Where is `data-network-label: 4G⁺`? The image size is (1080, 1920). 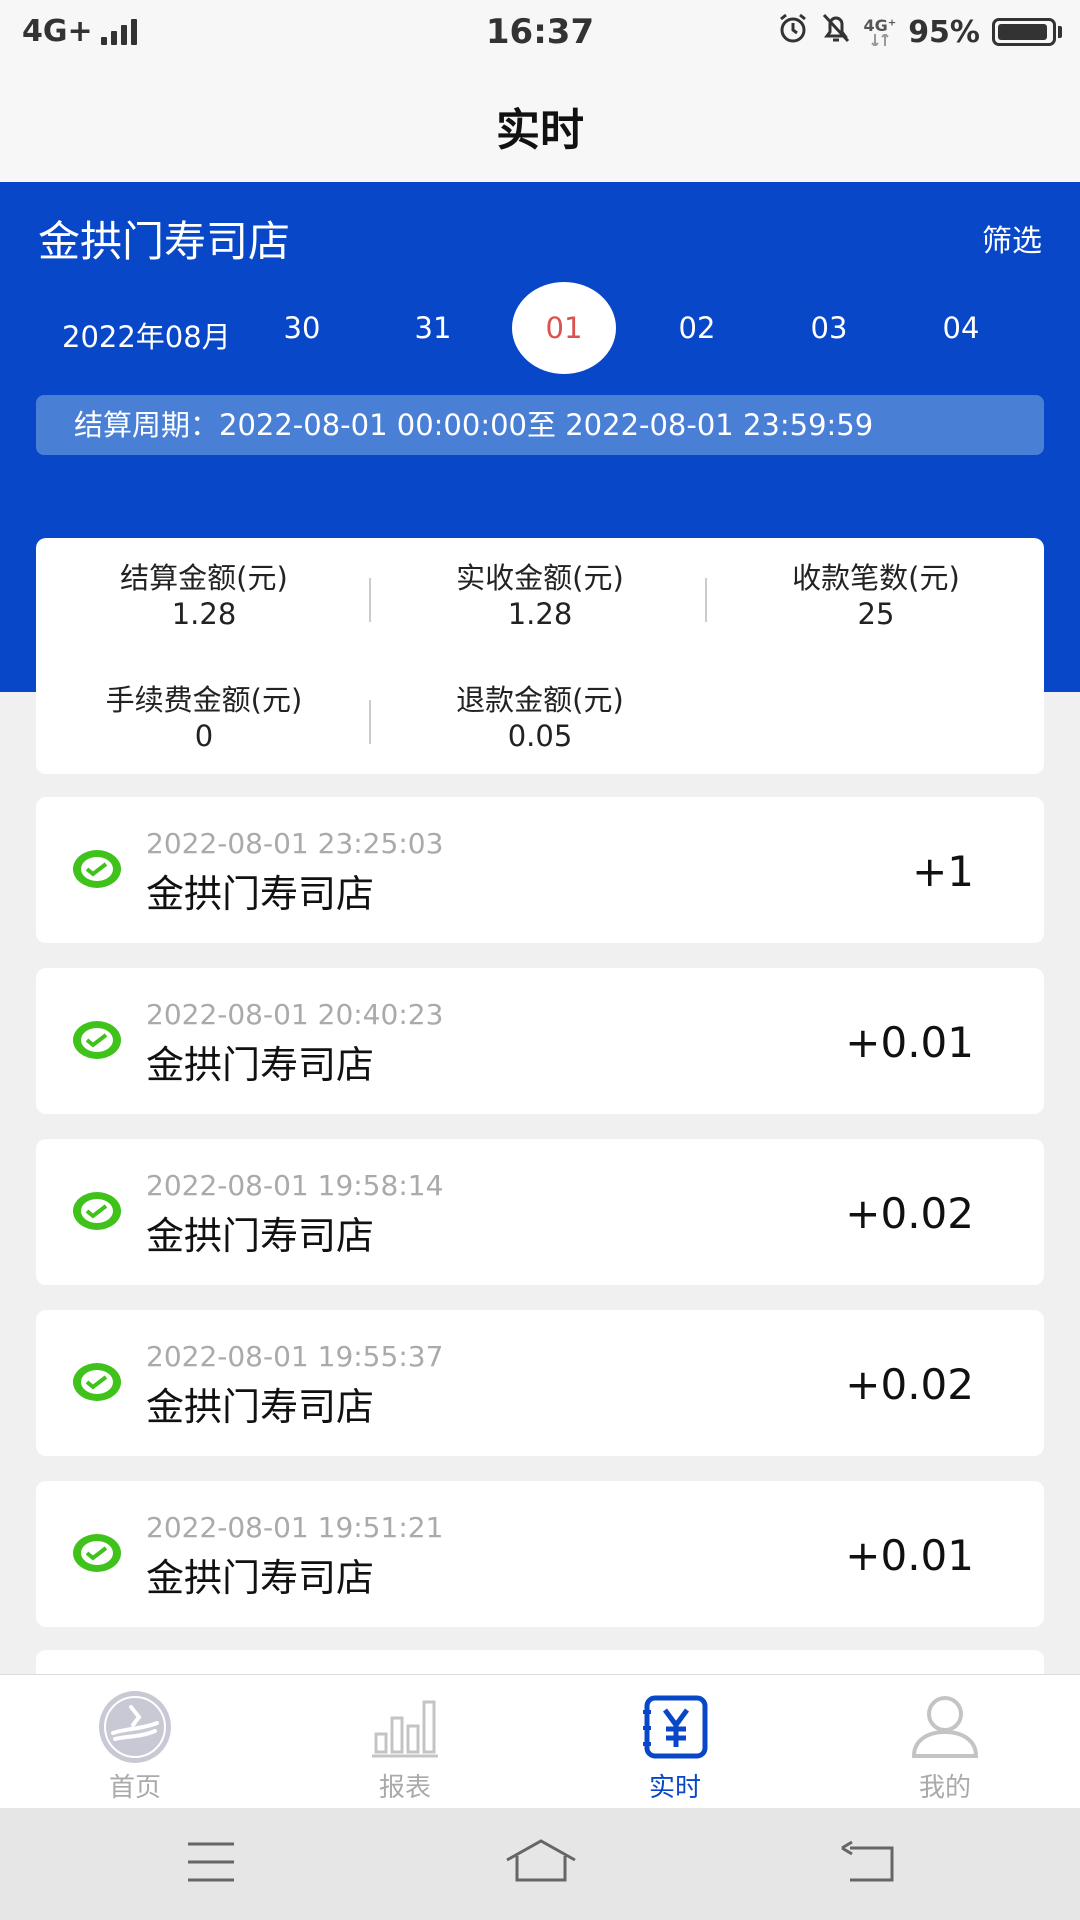
data-network-label: 4G⁺ is located at coordinates (880, 25).